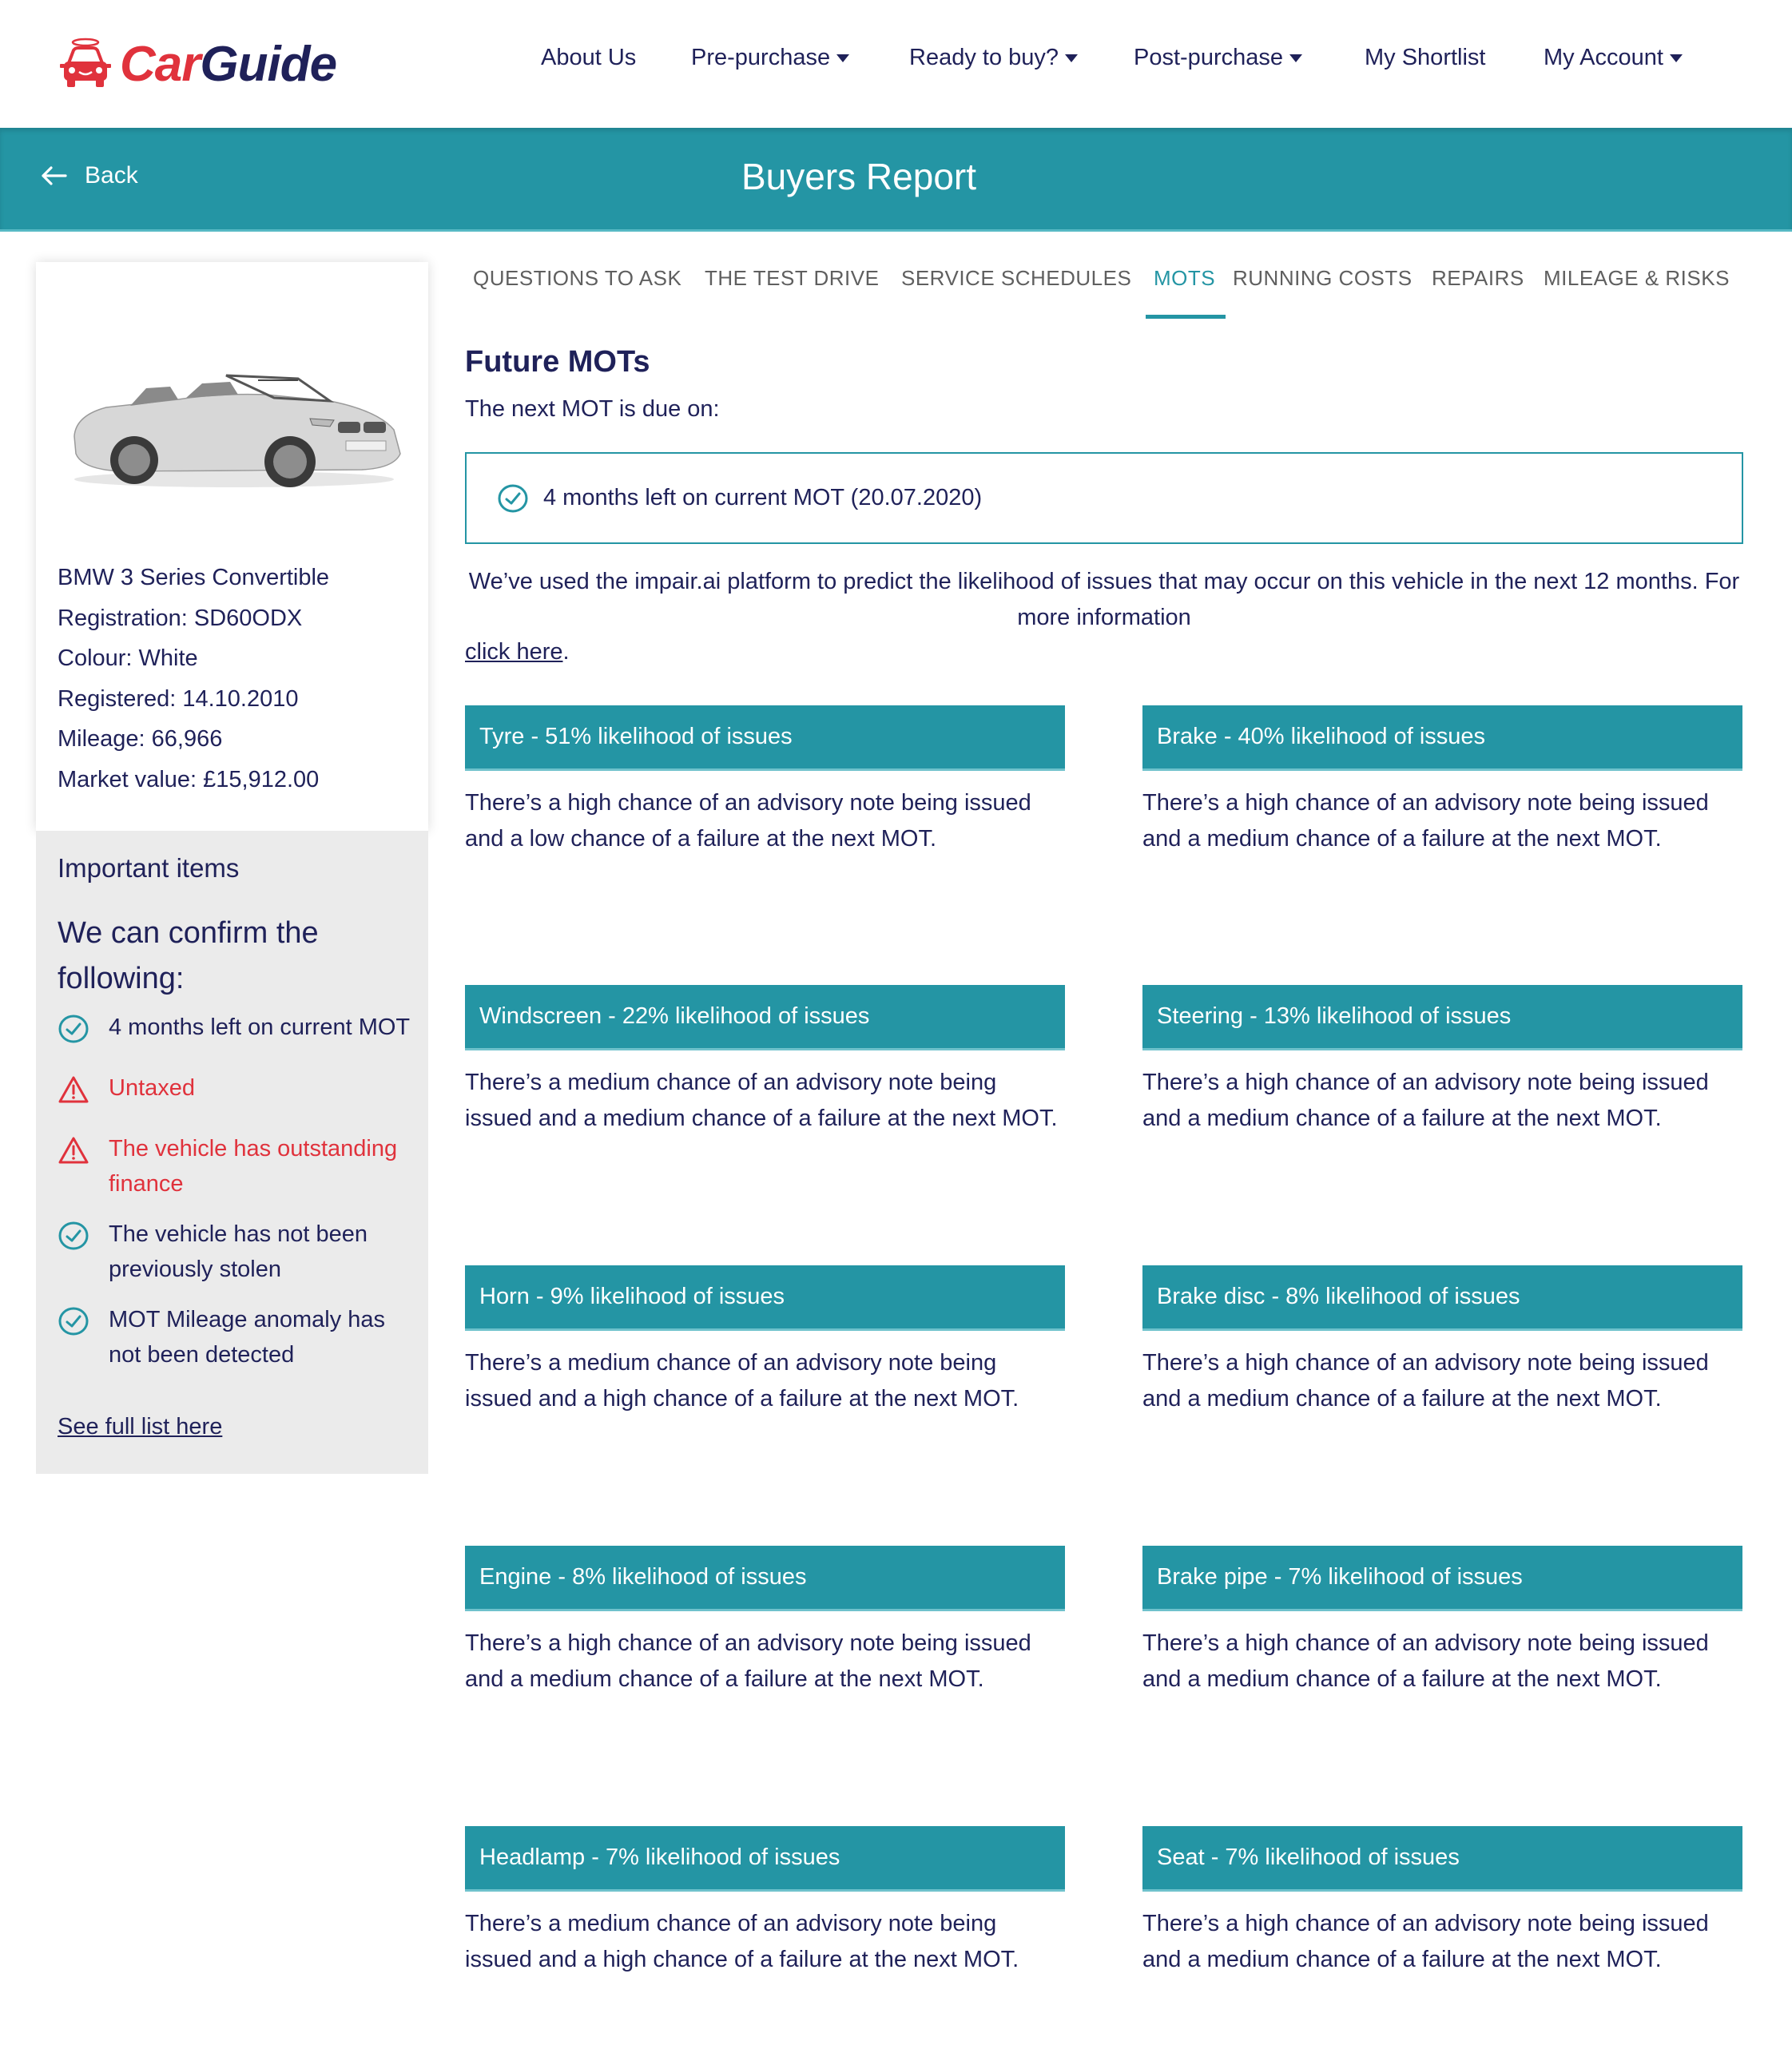  I want to click on future-mots-heading: Future MOTs, so click(557, 362).